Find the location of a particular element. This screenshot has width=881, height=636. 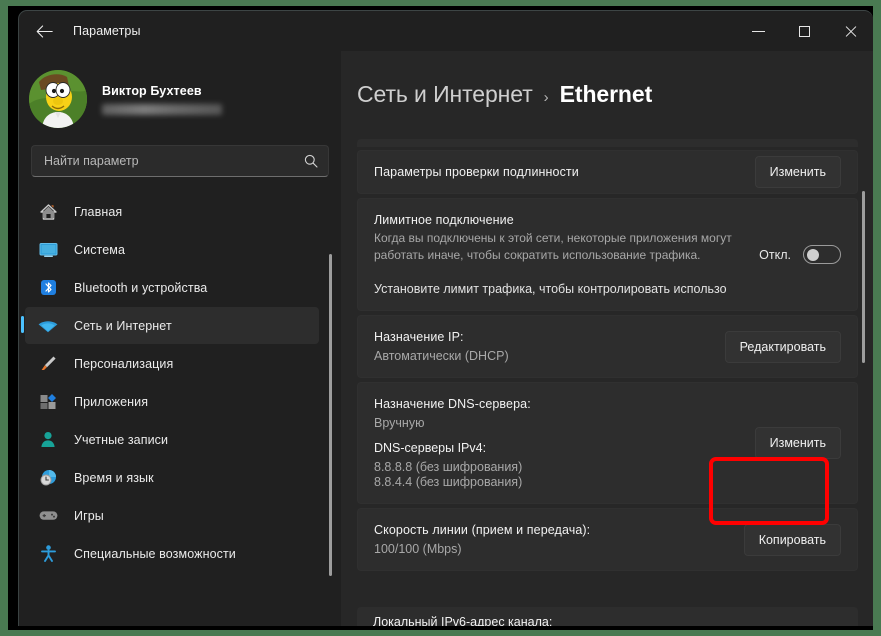

app-title: Параметры is located at coordinates (107, 31).